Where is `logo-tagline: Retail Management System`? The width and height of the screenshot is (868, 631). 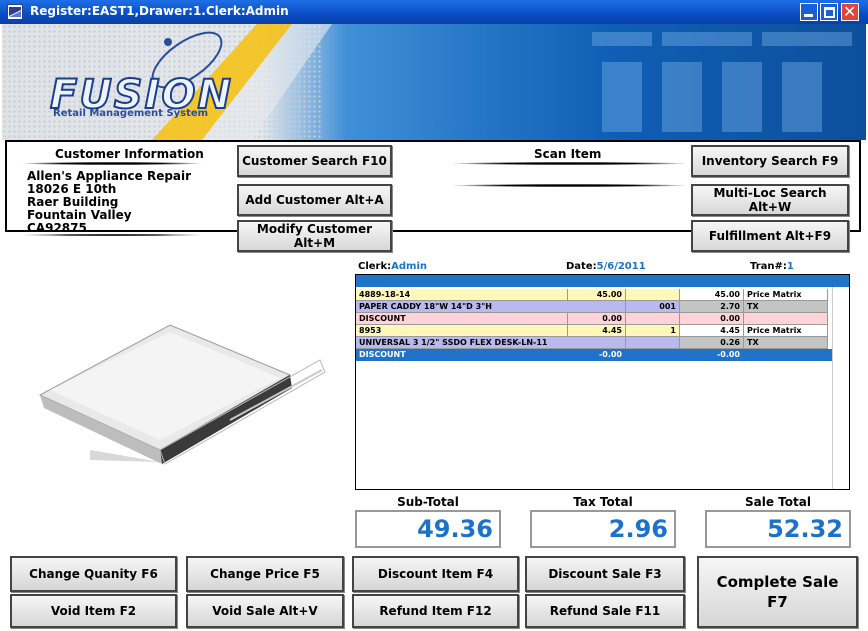 logo-tagline: Retail Management System is located at coordinates (131, 113).